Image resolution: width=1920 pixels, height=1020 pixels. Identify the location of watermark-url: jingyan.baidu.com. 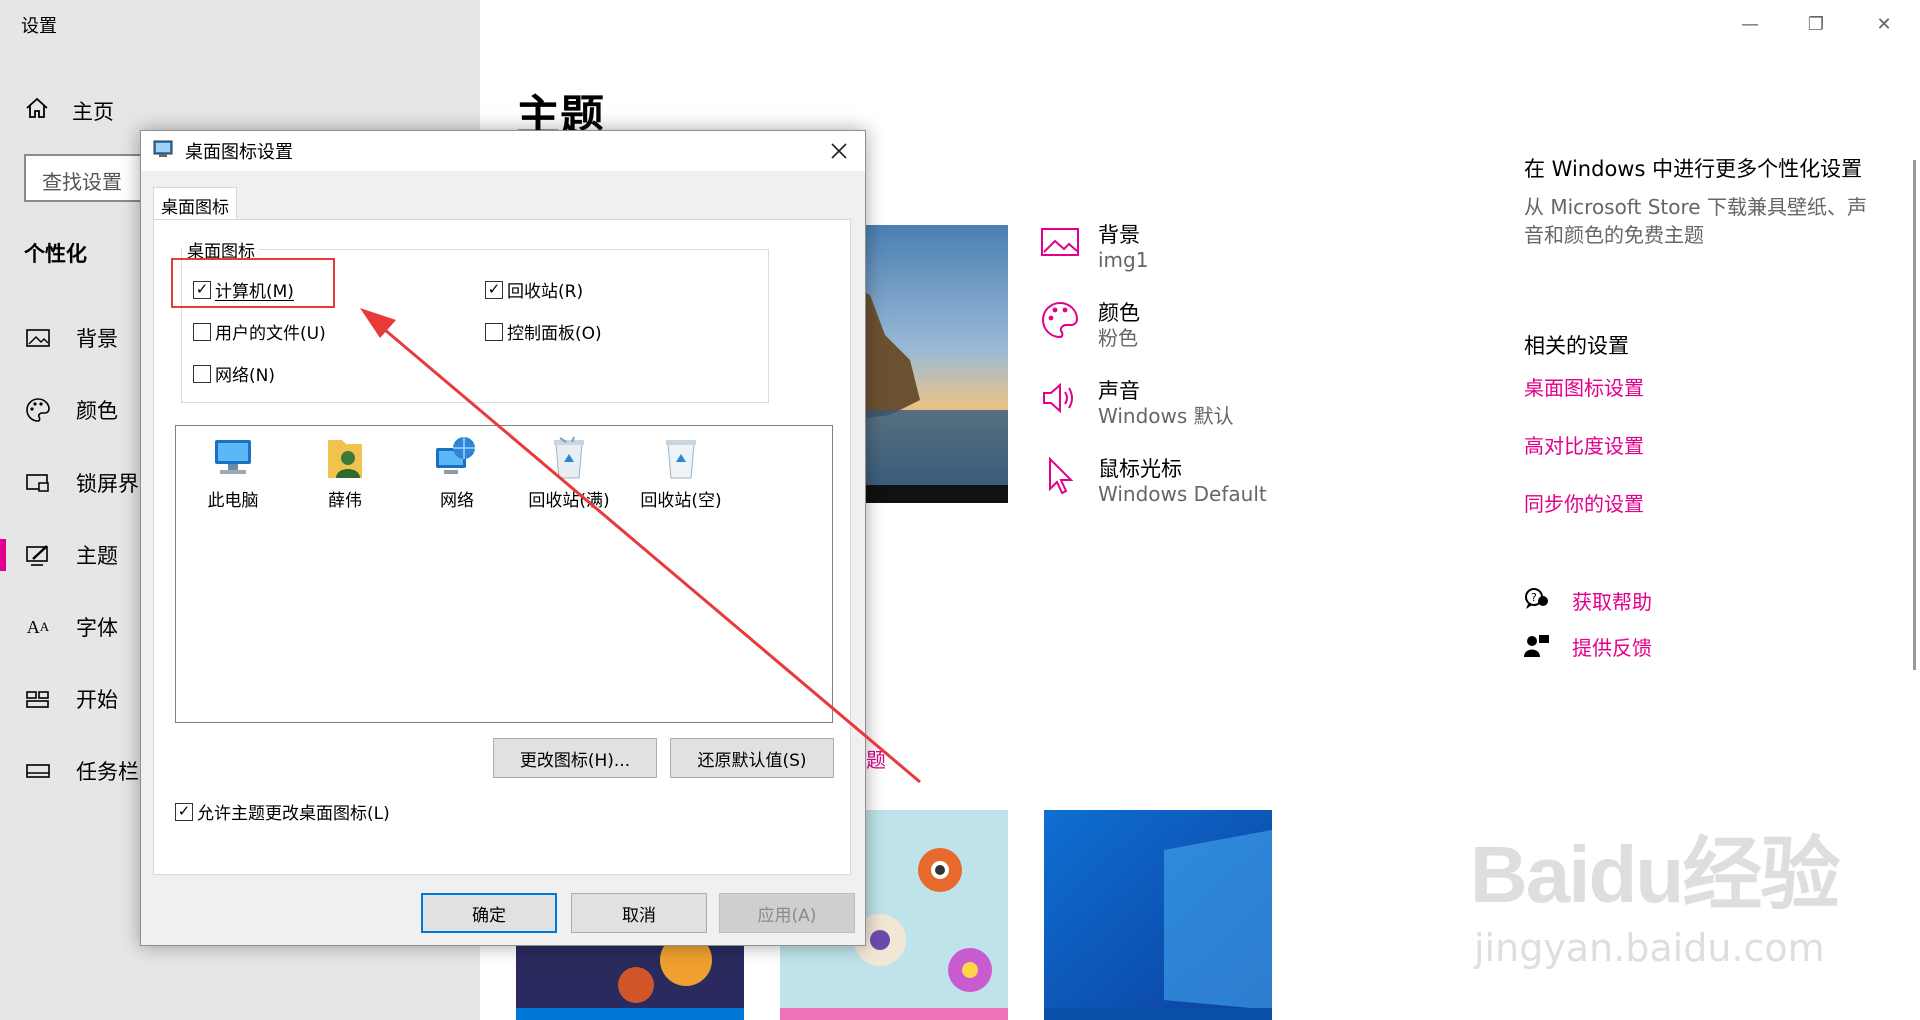
(1649, 948).